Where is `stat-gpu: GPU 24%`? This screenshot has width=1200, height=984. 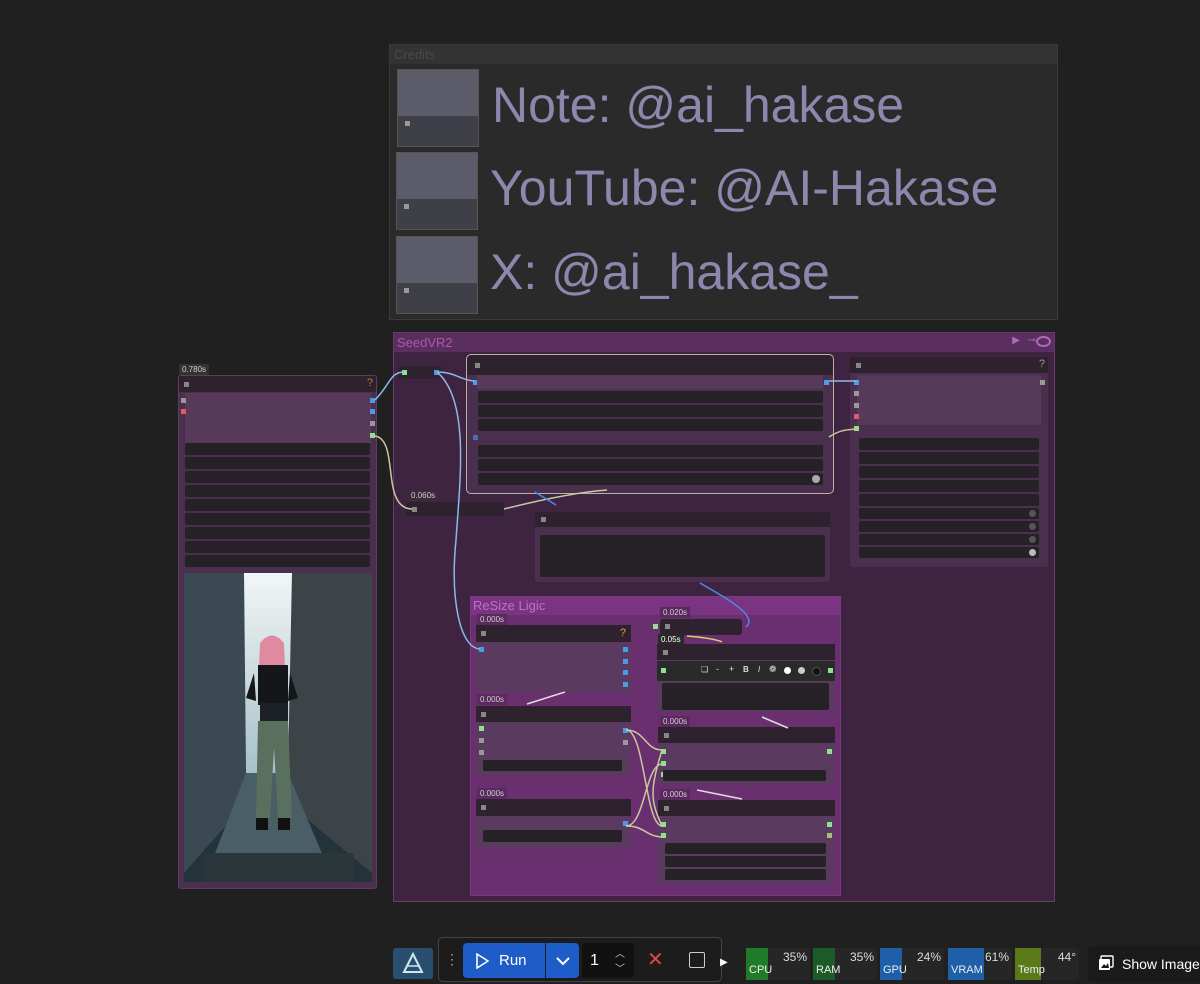 stat-gpu: GPU 24% is located at coordinates (912, 964).